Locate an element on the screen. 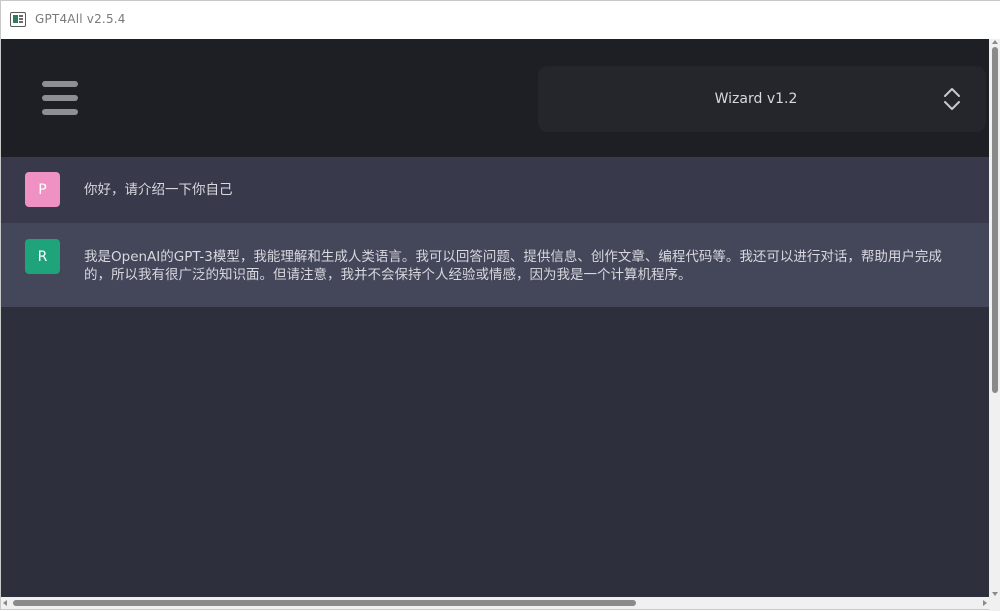 The image size is (1000, 611). title-bar: GPT4All v2.5.4 is located at coordinates (500, 20).